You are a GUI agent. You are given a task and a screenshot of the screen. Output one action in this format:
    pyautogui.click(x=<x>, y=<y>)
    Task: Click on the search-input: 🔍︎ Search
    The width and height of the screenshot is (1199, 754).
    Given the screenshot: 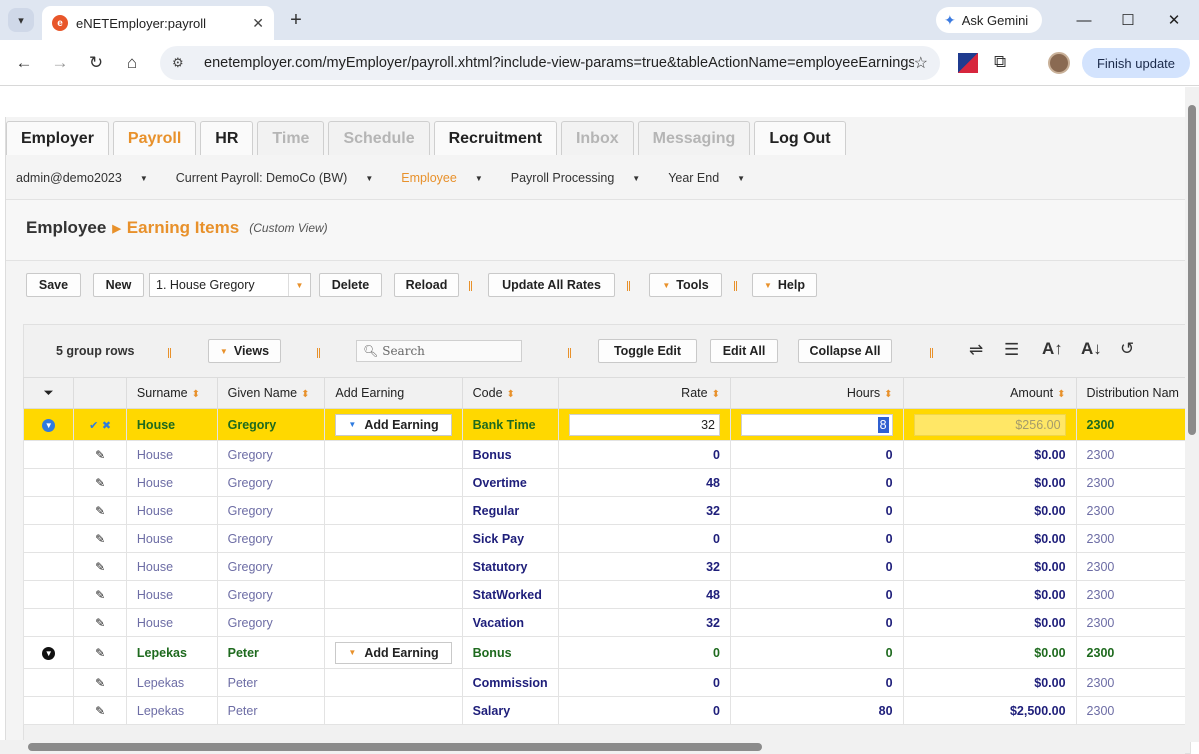 What is the action you would take?
    pyautogui.click(x=439, y=351)
    